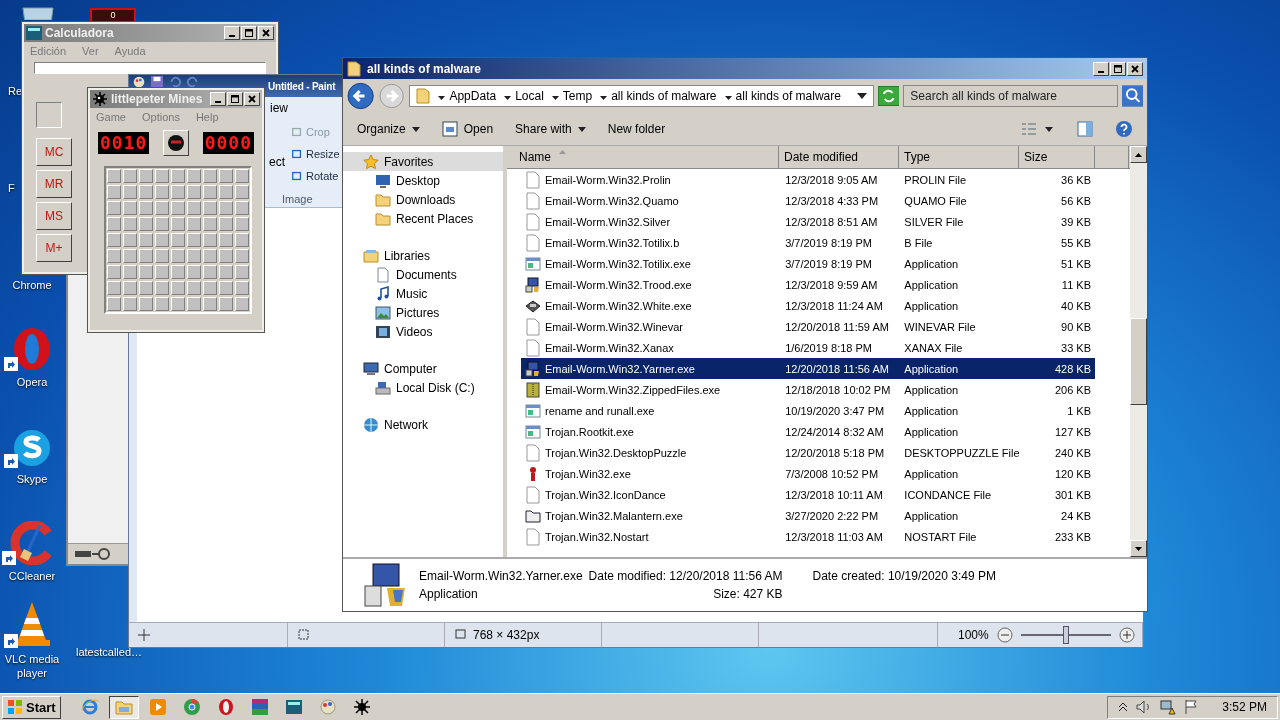 Image resolution: width=1280 pixels, height=720 pixels. What do you see at coordinates (32, 543) in the screenshot?
I see `ccleaner-logo-icon` at bounding box center [32, 543].